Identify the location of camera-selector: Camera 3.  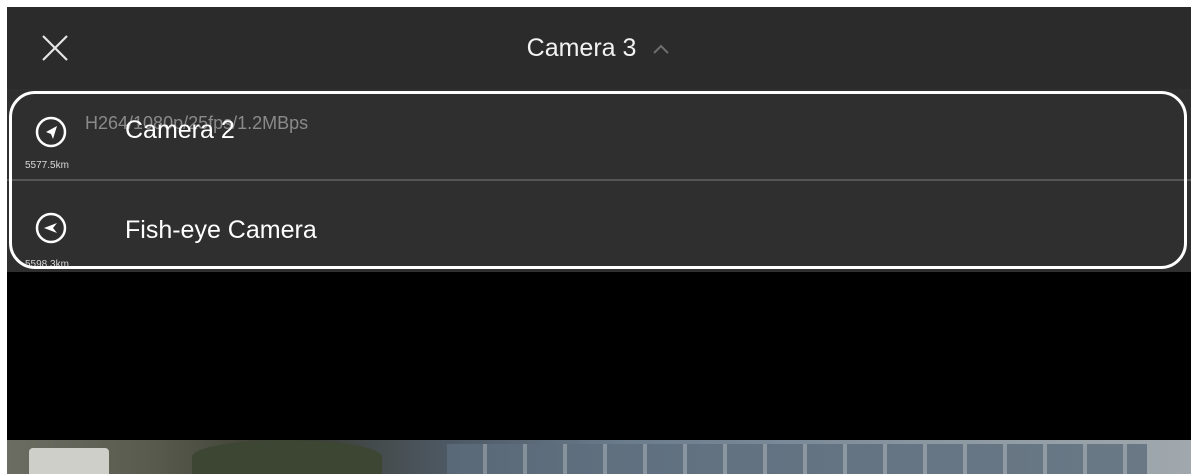
(599, 48).